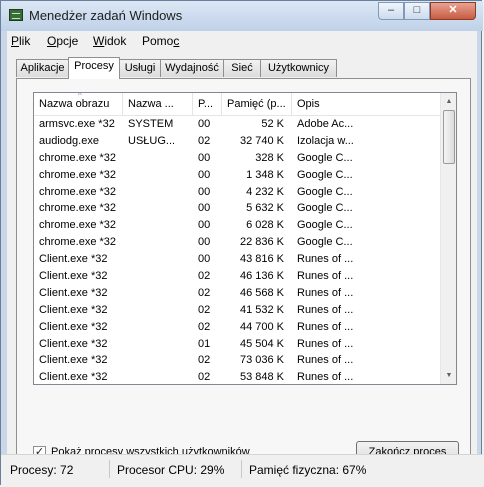 This screenshot has width=484, height=487. What do you see at coordinates (265, 174) in the screenshot?
I see `cell-memory: 1 348 K` at bounding box center [265, 174].